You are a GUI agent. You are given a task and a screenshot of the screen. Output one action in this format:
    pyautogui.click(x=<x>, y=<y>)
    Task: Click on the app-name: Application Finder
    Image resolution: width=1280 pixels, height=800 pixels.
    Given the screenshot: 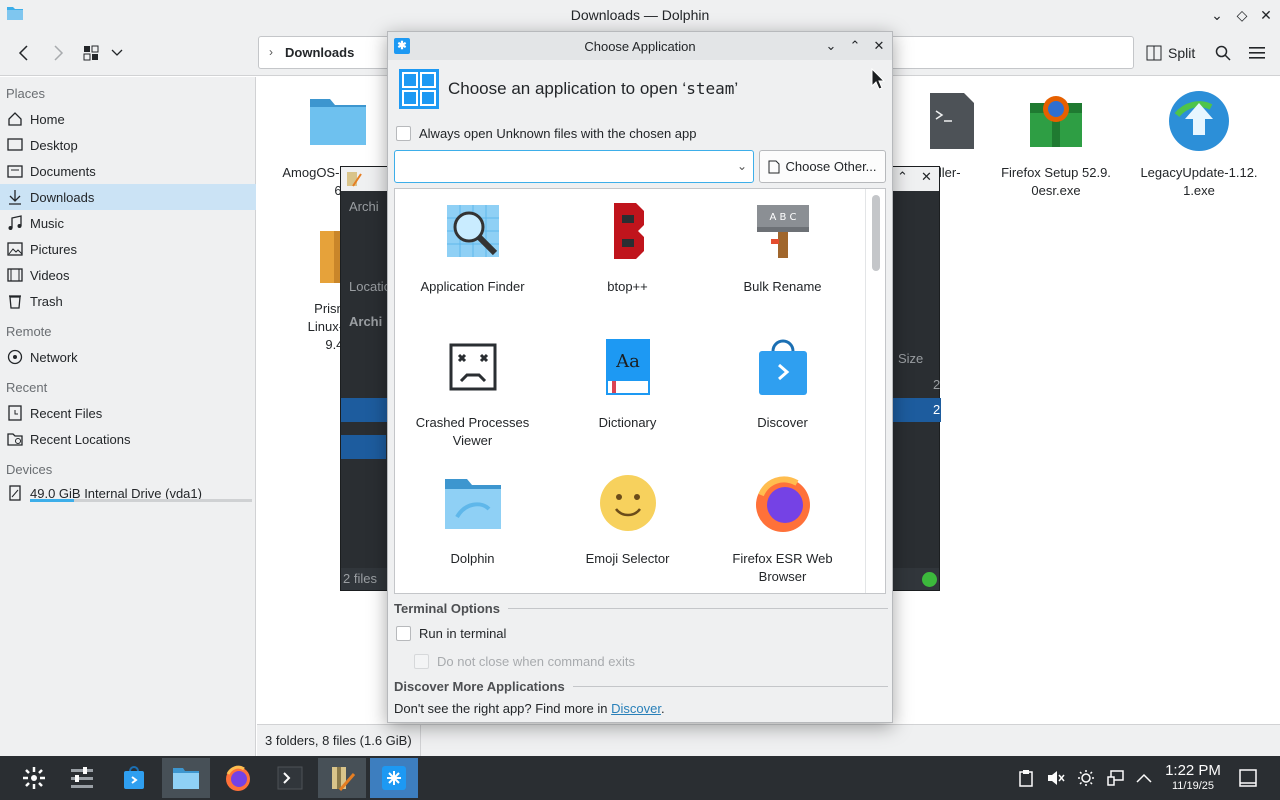 What is the action you would take?
    pyautogui.click(x=472, y=286)
    